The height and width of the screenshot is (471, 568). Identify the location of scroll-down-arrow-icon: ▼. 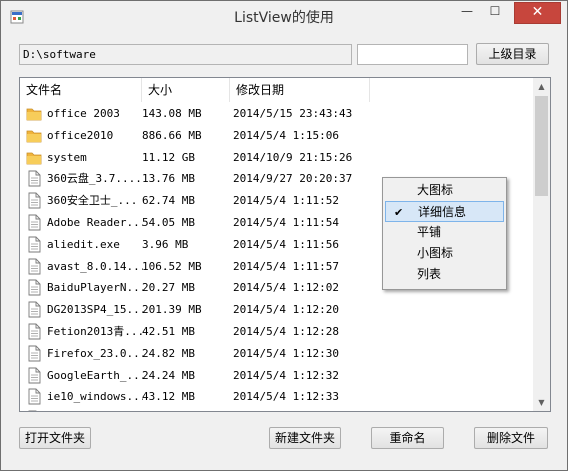
(541, 402).